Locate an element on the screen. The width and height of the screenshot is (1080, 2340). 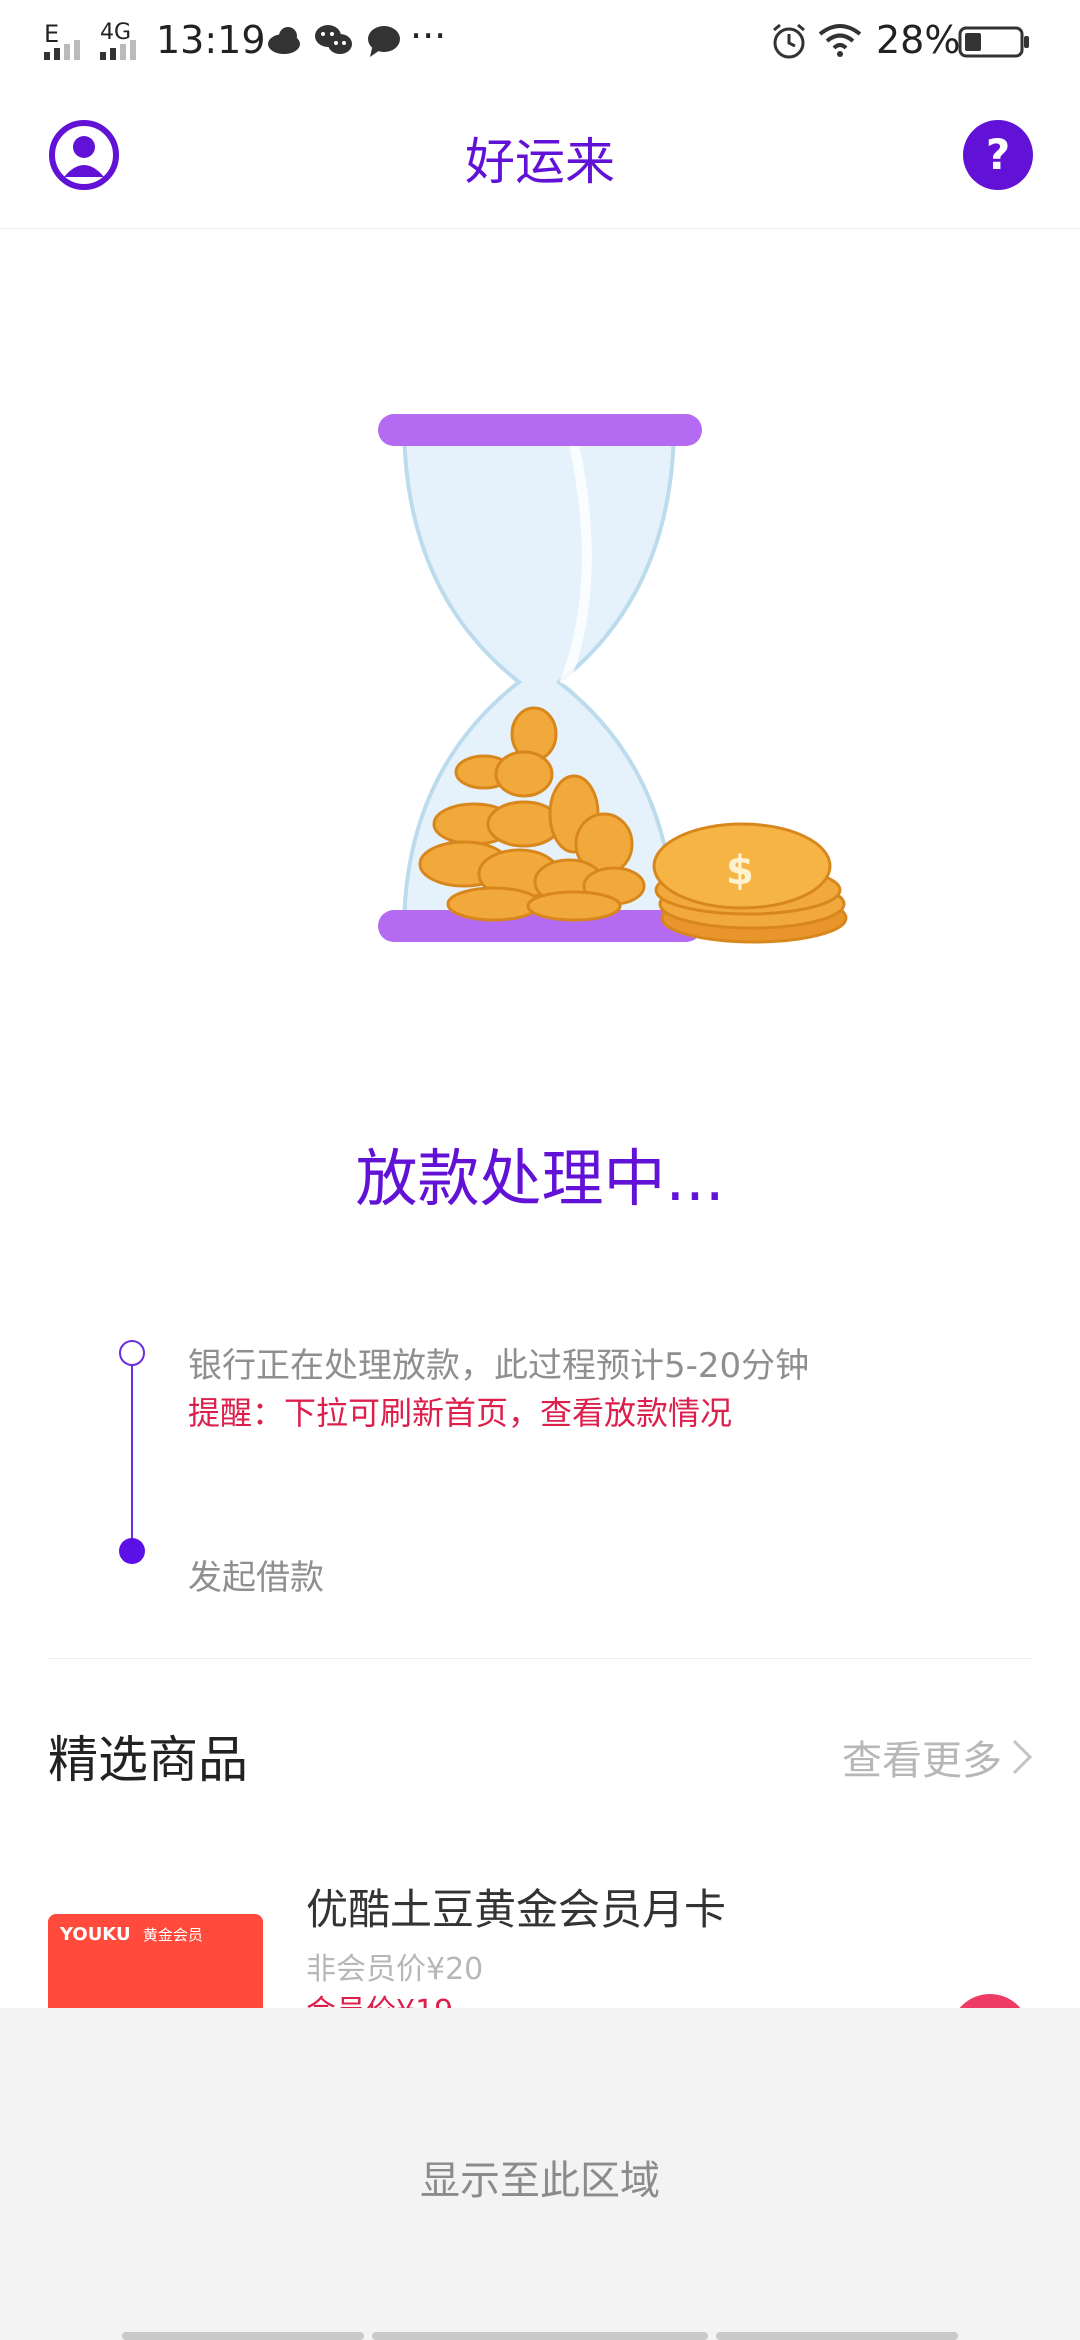
message-icon is located at coordinates (384, 41).